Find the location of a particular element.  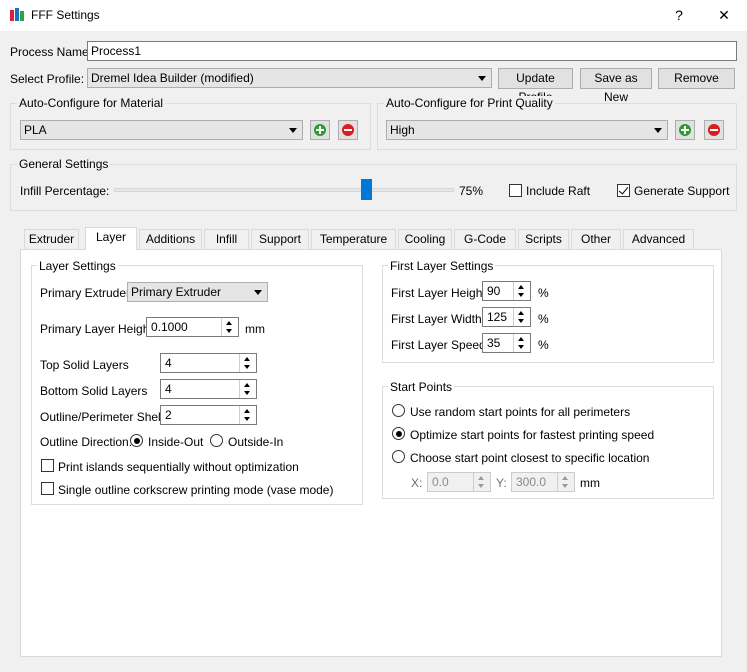

outline-shells-spinbox: 2 is located at coordinates (208, 415).